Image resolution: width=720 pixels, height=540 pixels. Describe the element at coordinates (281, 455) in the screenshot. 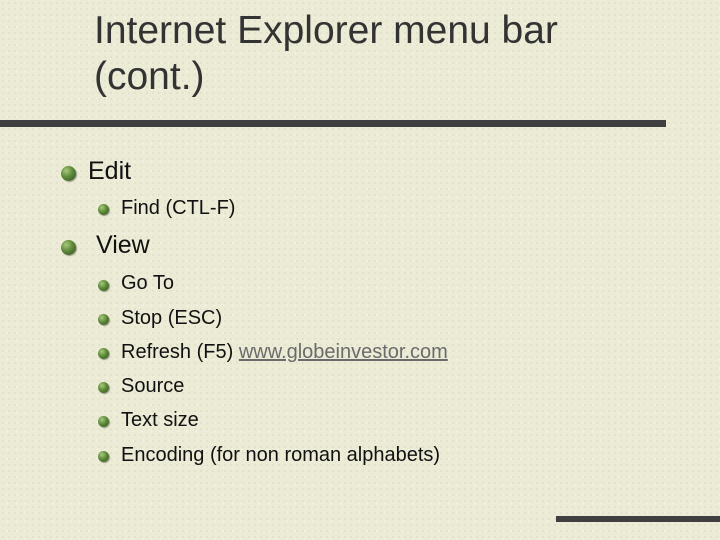

I see `item-encoding: Encoding (for non roman alphabets)` at that location.